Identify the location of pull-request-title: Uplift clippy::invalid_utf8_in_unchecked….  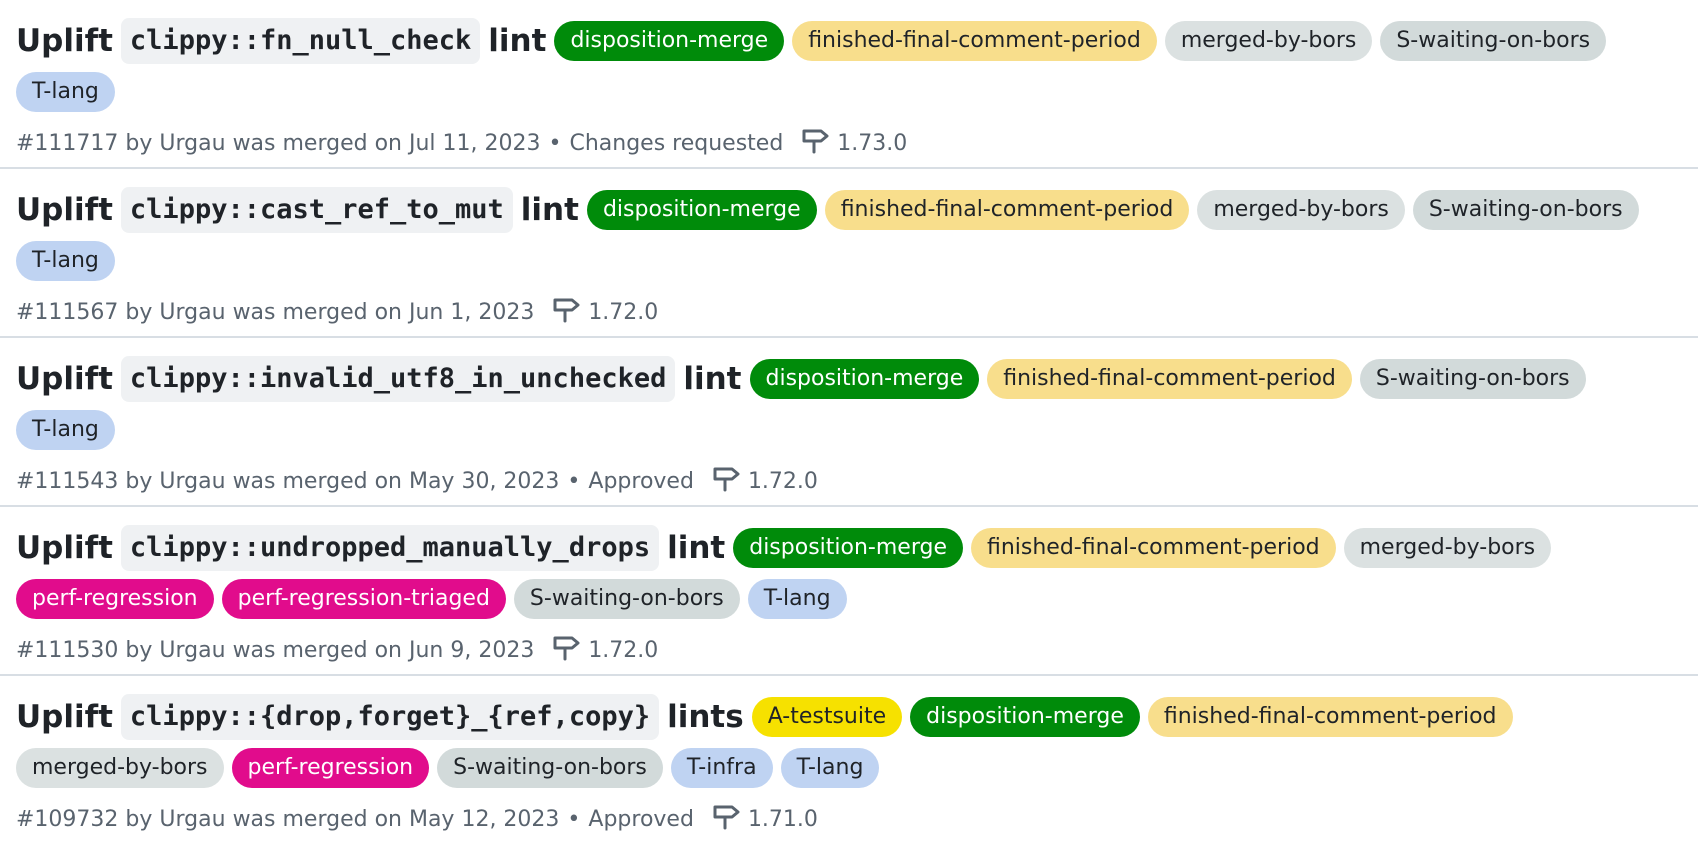
(379, 379).